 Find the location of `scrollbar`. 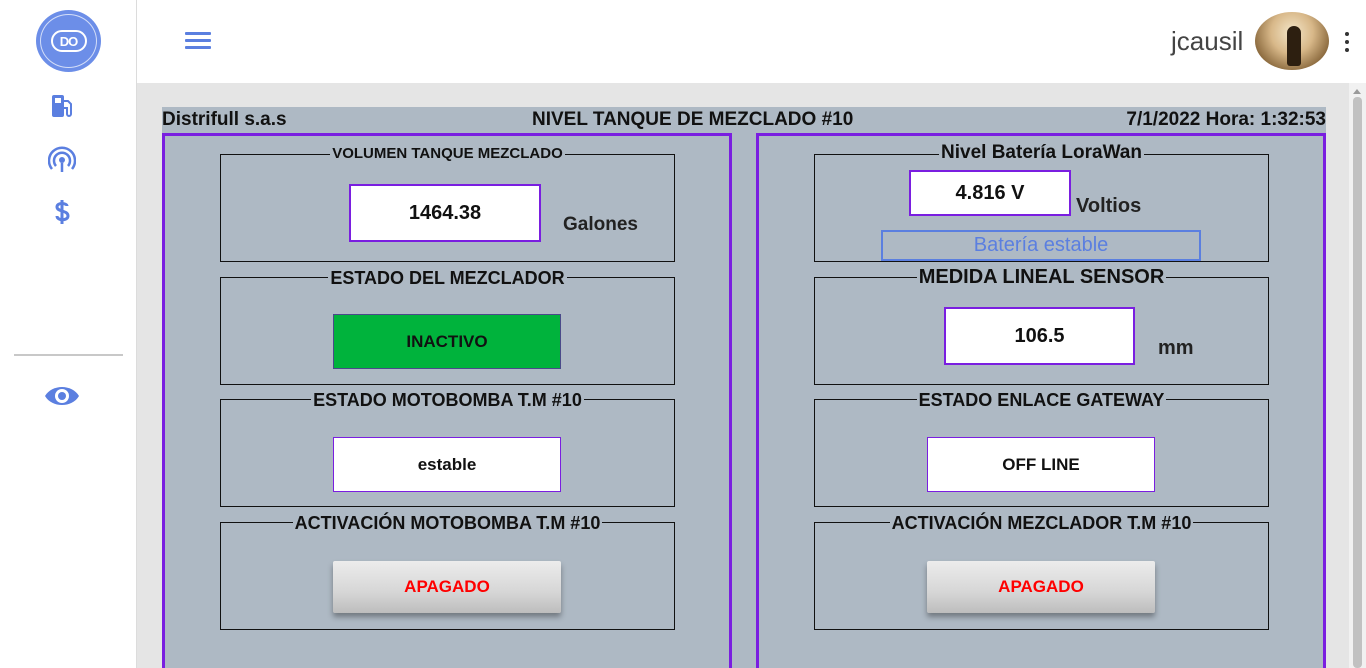

scrollbar is located at coordinates (1357, 375).